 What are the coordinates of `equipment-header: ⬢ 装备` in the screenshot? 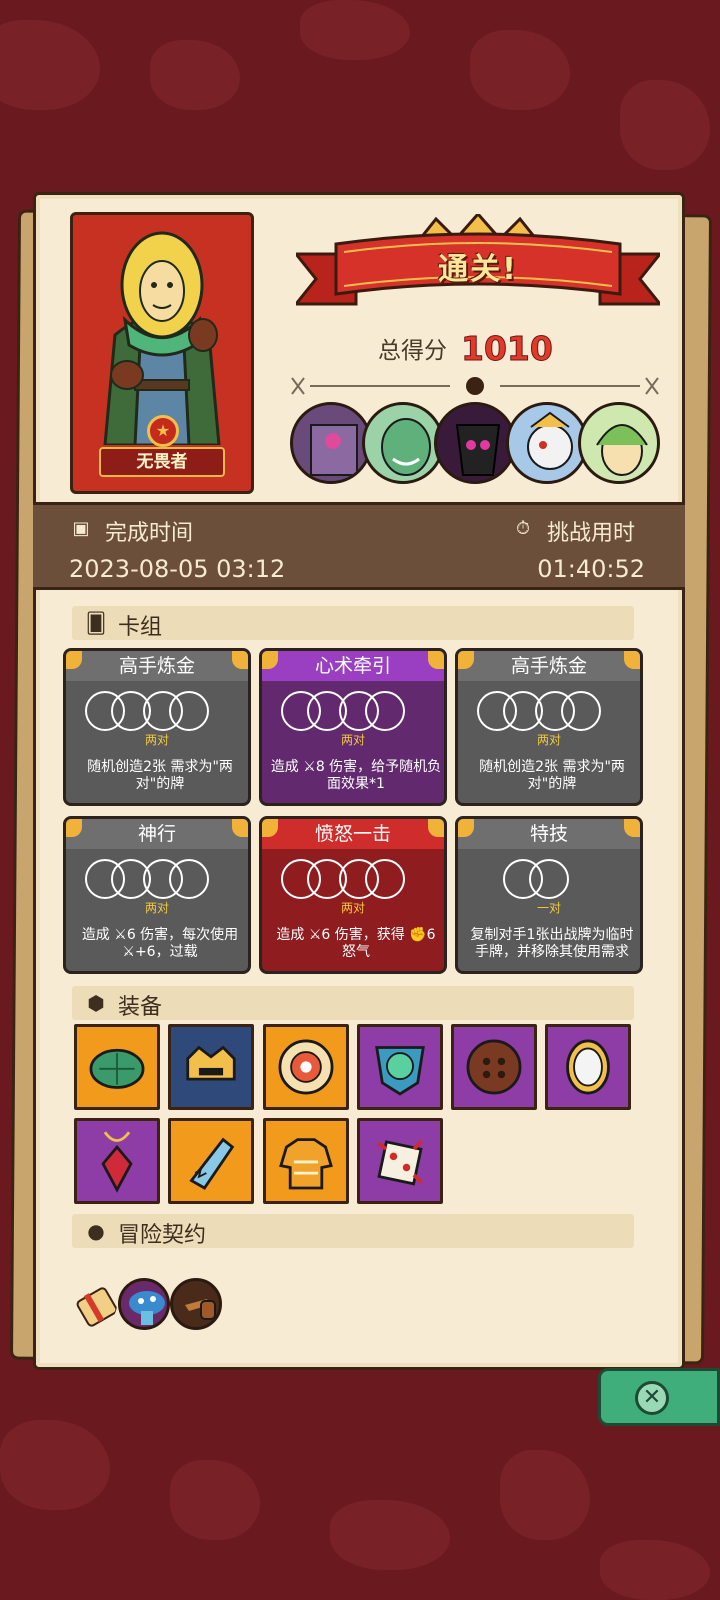 It's located at (353, 1003).